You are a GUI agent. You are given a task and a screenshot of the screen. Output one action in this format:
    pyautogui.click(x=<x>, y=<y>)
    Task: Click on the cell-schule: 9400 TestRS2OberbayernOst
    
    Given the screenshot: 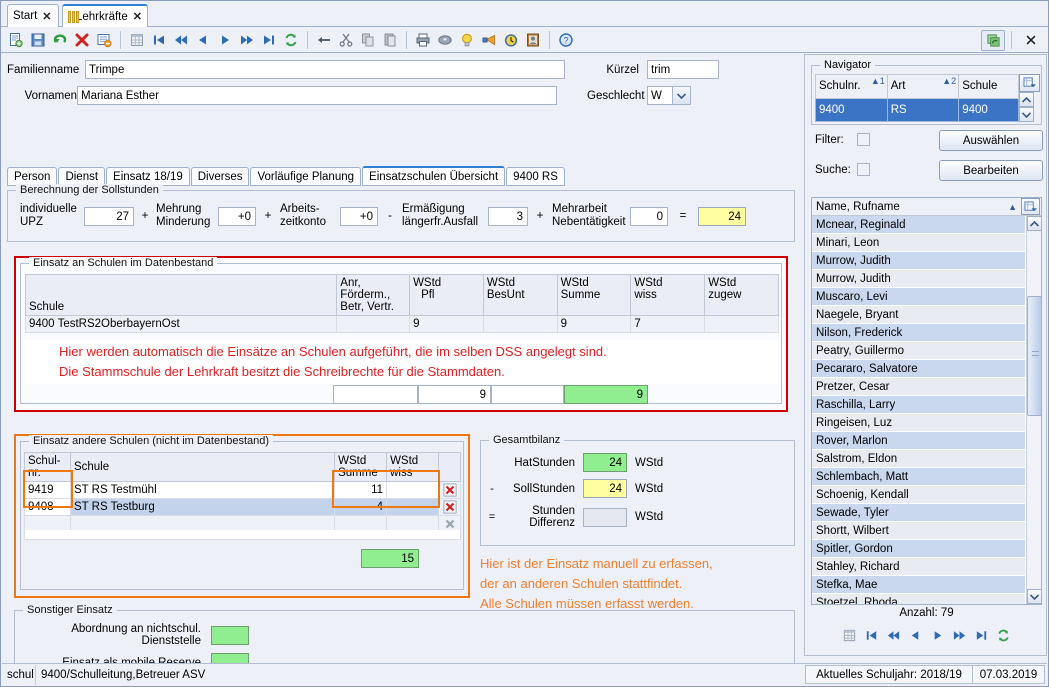 What is the action you would take?
    pyautogui.click(x=181, y=324)
    